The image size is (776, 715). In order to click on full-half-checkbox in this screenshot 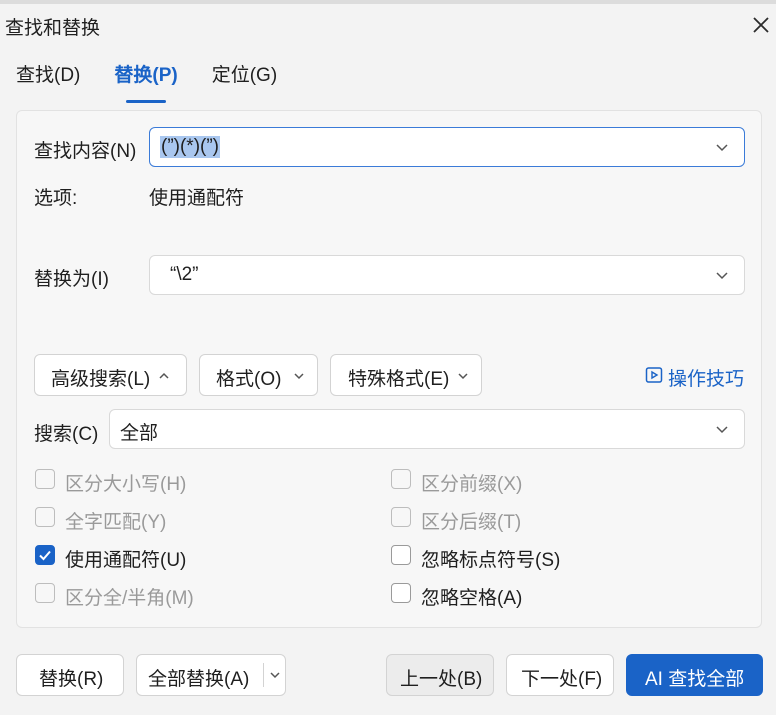, I will do `click(45, 593)`.